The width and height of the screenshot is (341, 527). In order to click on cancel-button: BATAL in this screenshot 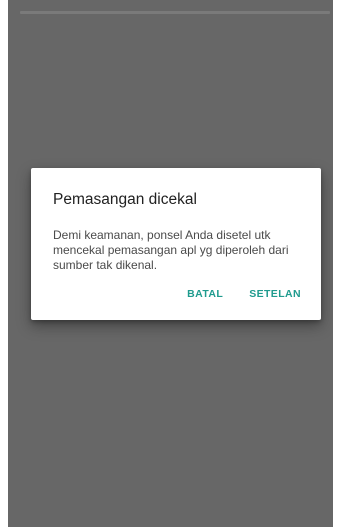, I will do `click(205, 294)`.